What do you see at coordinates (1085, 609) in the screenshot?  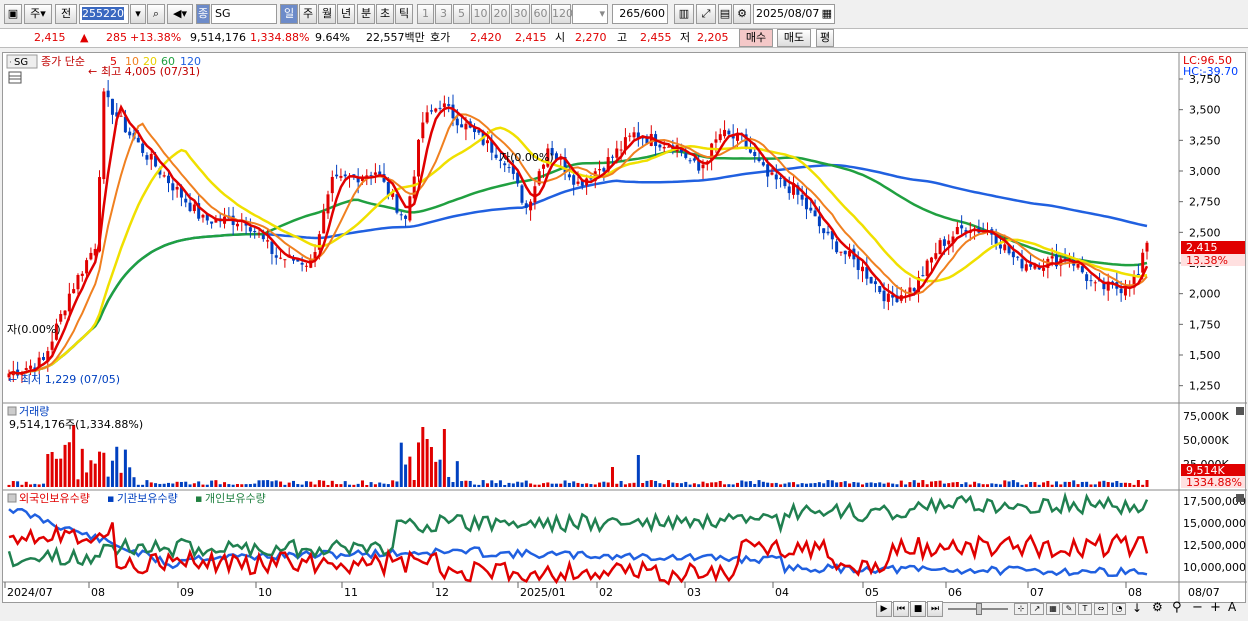 I see `text-tool-icon: T` at bounding box center [1085, 609].